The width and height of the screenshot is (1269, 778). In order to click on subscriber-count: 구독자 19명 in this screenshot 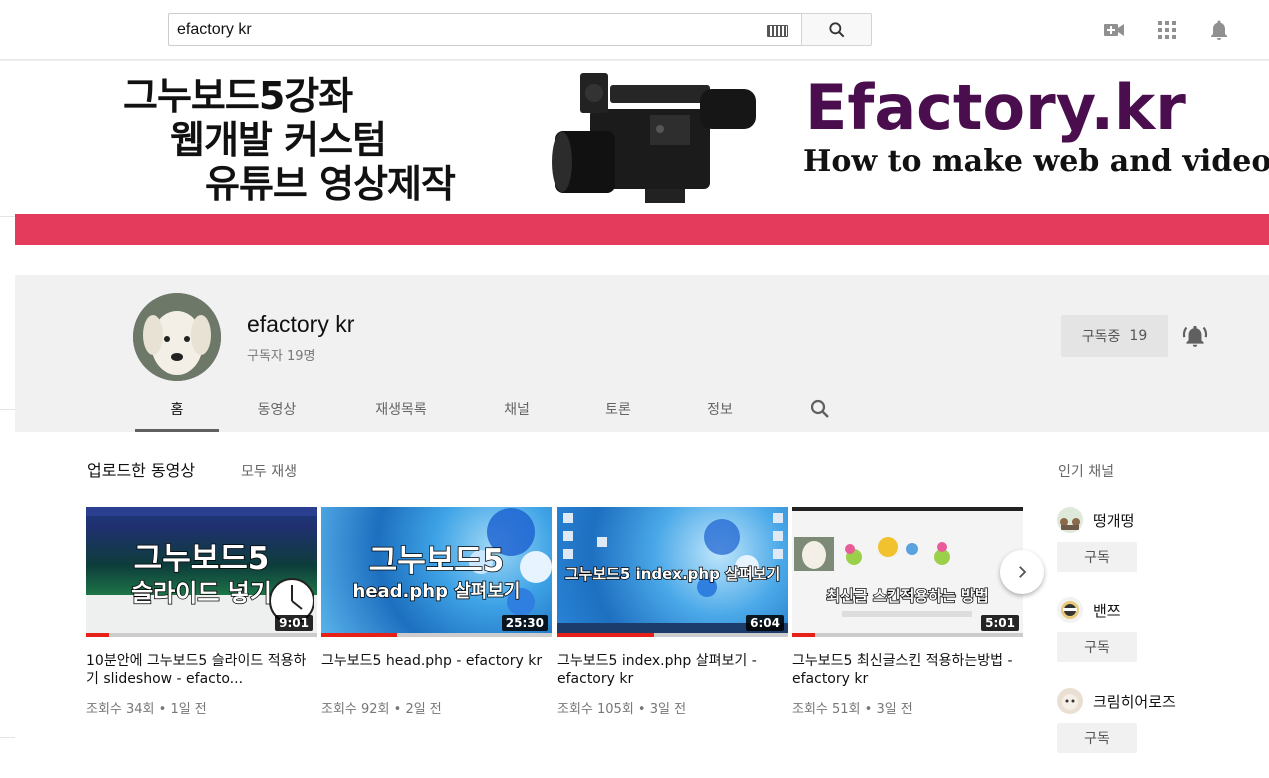, I will do `click(281, 356)`.